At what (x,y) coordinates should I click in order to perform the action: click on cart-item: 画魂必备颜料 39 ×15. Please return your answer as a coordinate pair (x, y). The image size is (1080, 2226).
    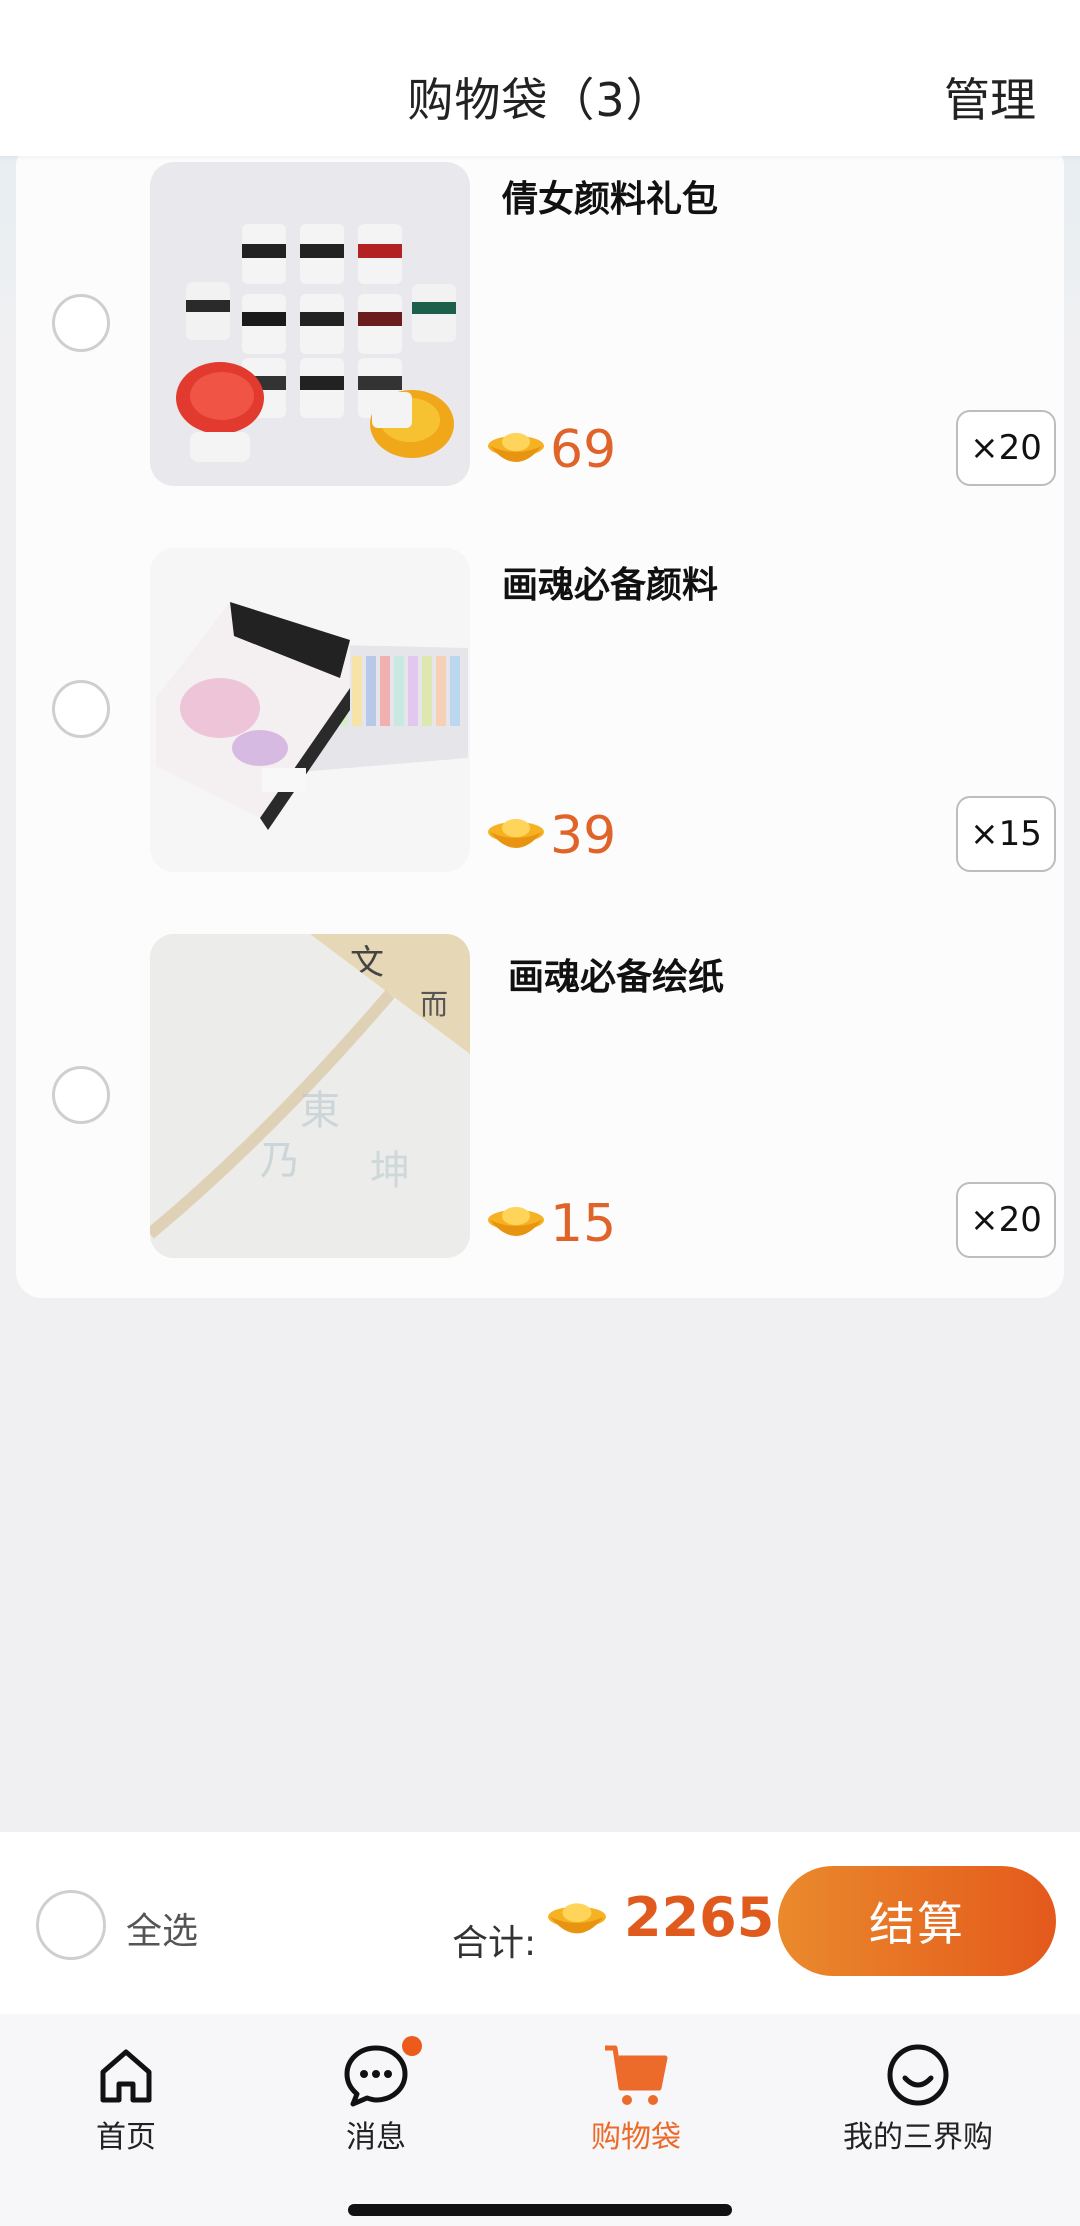
    Looking at the image, I should click on (540, 713).